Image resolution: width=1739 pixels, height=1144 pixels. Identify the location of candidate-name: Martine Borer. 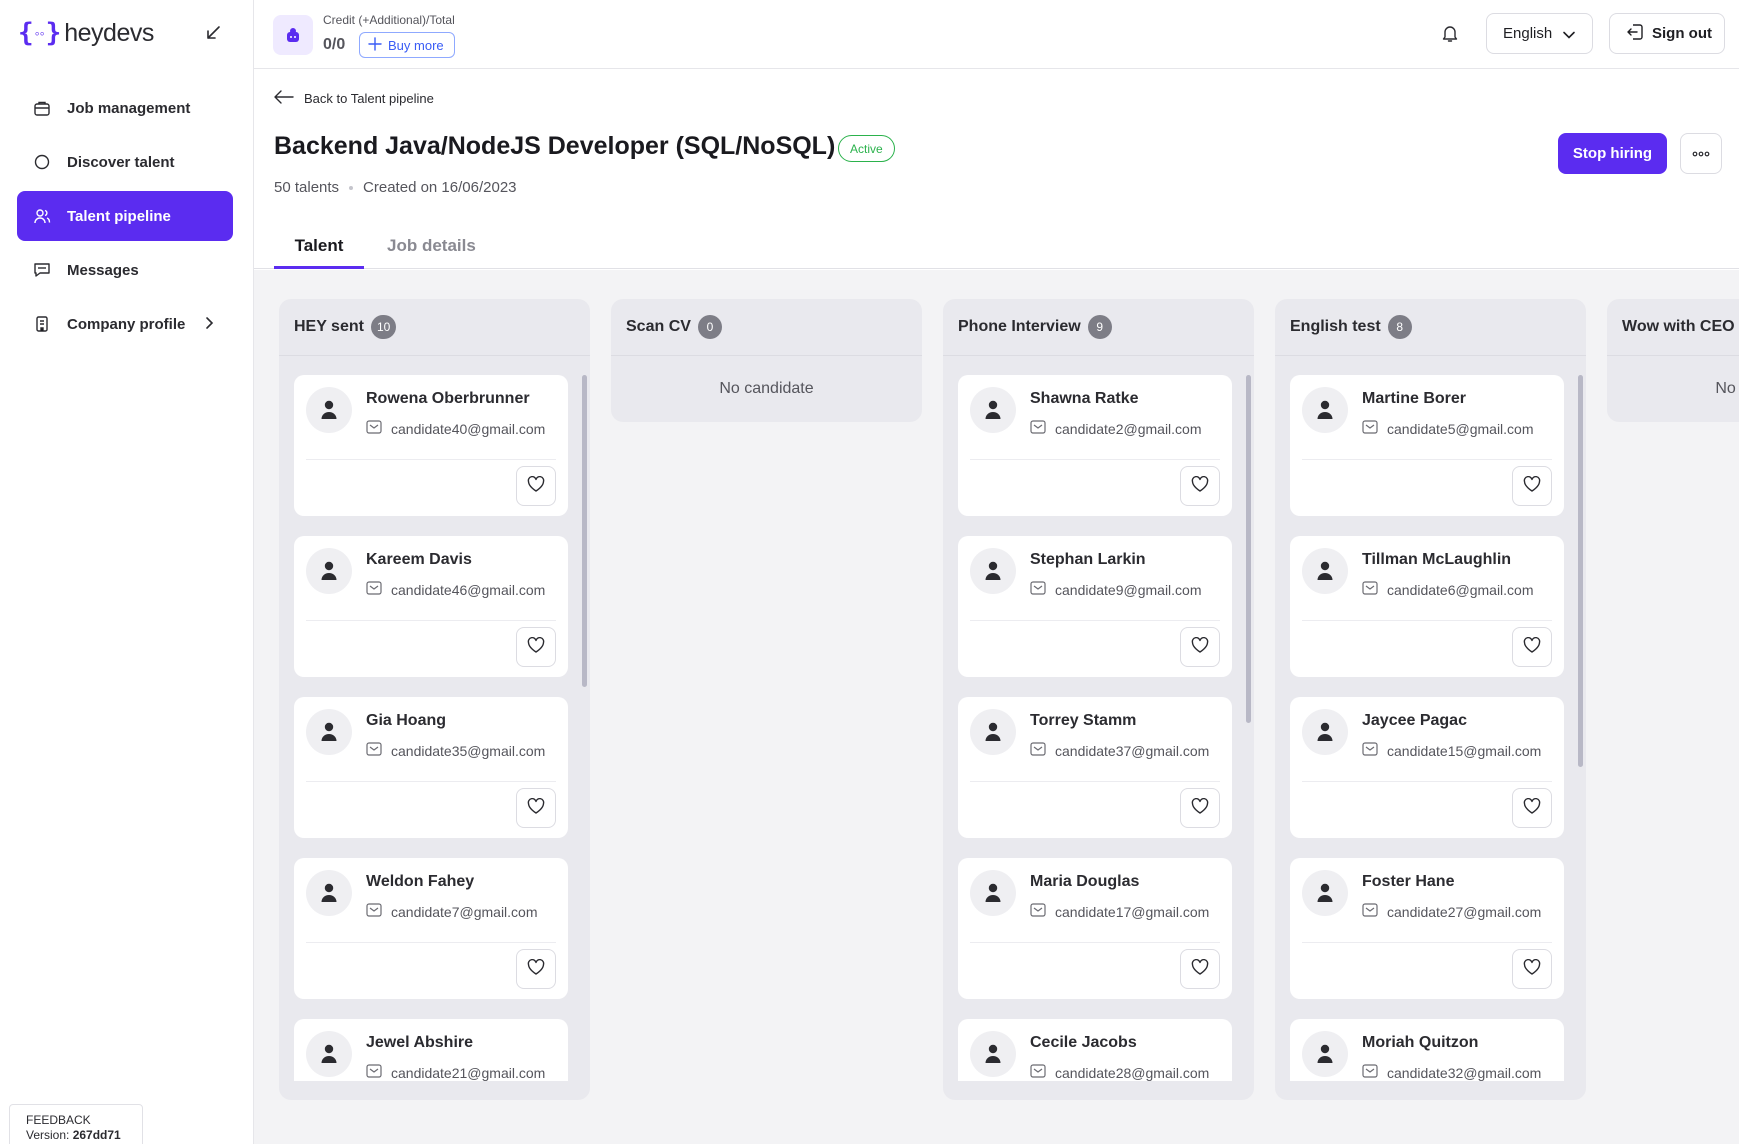
(1414, 398).